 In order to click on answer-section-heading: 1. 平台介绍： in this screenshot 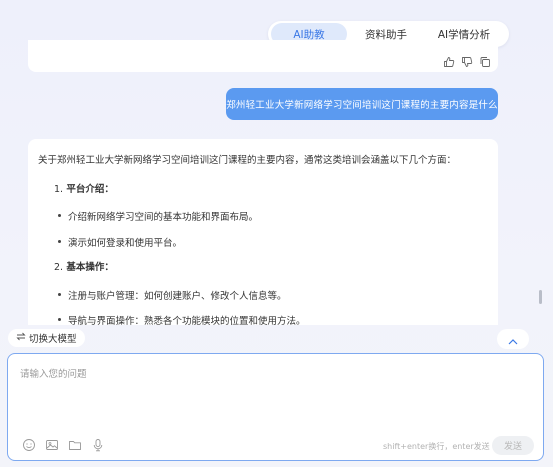, I will do `click(84, 188)`.